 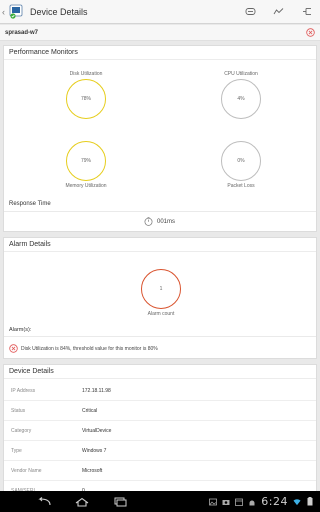 I want to click on memory-utilization-label: Memory Utilization, so click(x=86, y=186).